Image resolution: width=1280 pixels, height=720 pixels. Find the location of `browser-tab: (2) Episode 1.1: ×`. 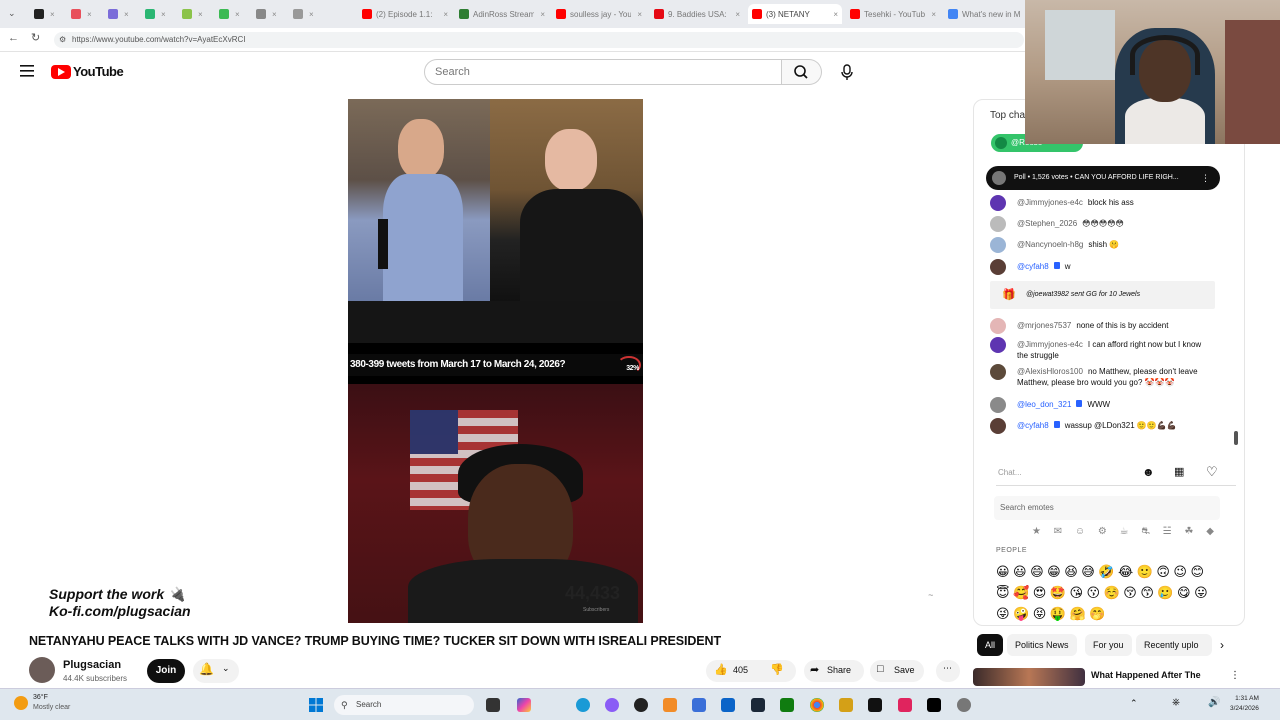

browser-tab: (2) Episode 1.1: × is located at coordinates (405, 14).